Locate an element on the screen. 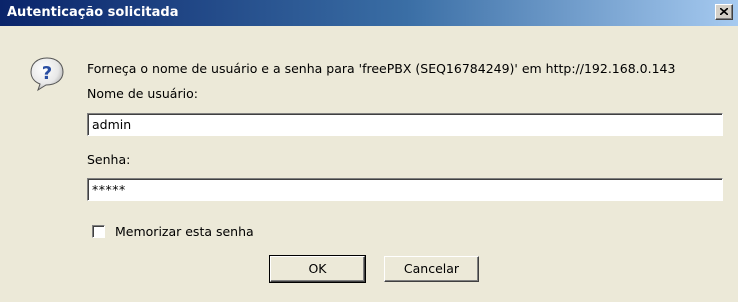 Image resolution: width=738 pixels, height=302 pixels. window-title: Autenticação solicitada is located at coordinates (93, 12).